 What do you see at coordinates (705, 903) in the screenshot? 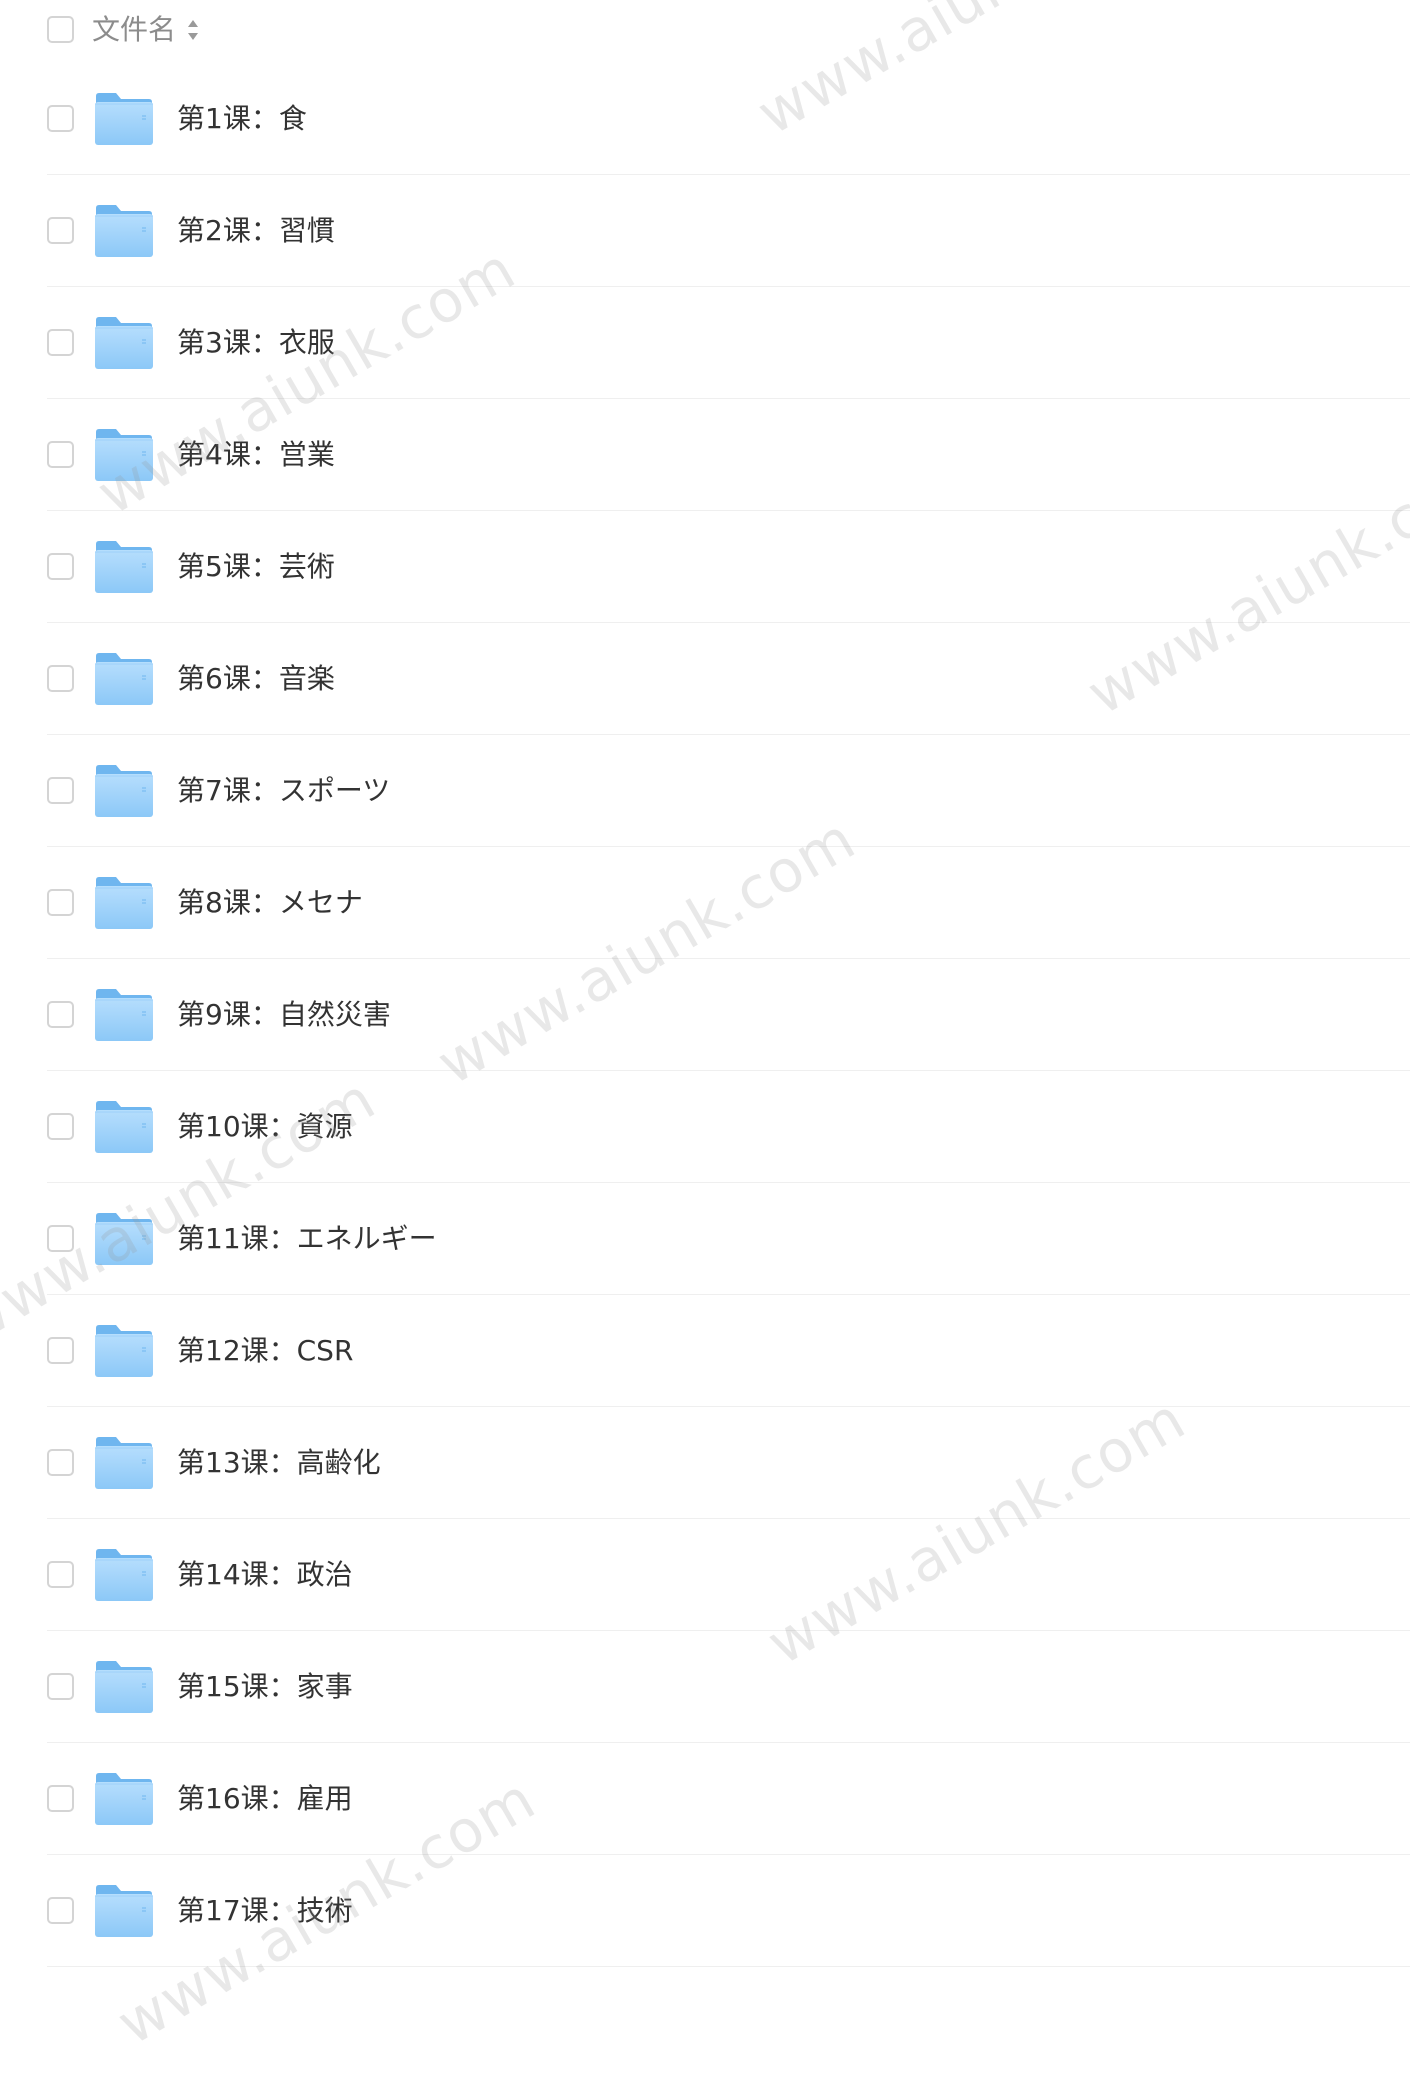
I see `file-row: 第8课：メセナ` at bounding box center [705, 903].